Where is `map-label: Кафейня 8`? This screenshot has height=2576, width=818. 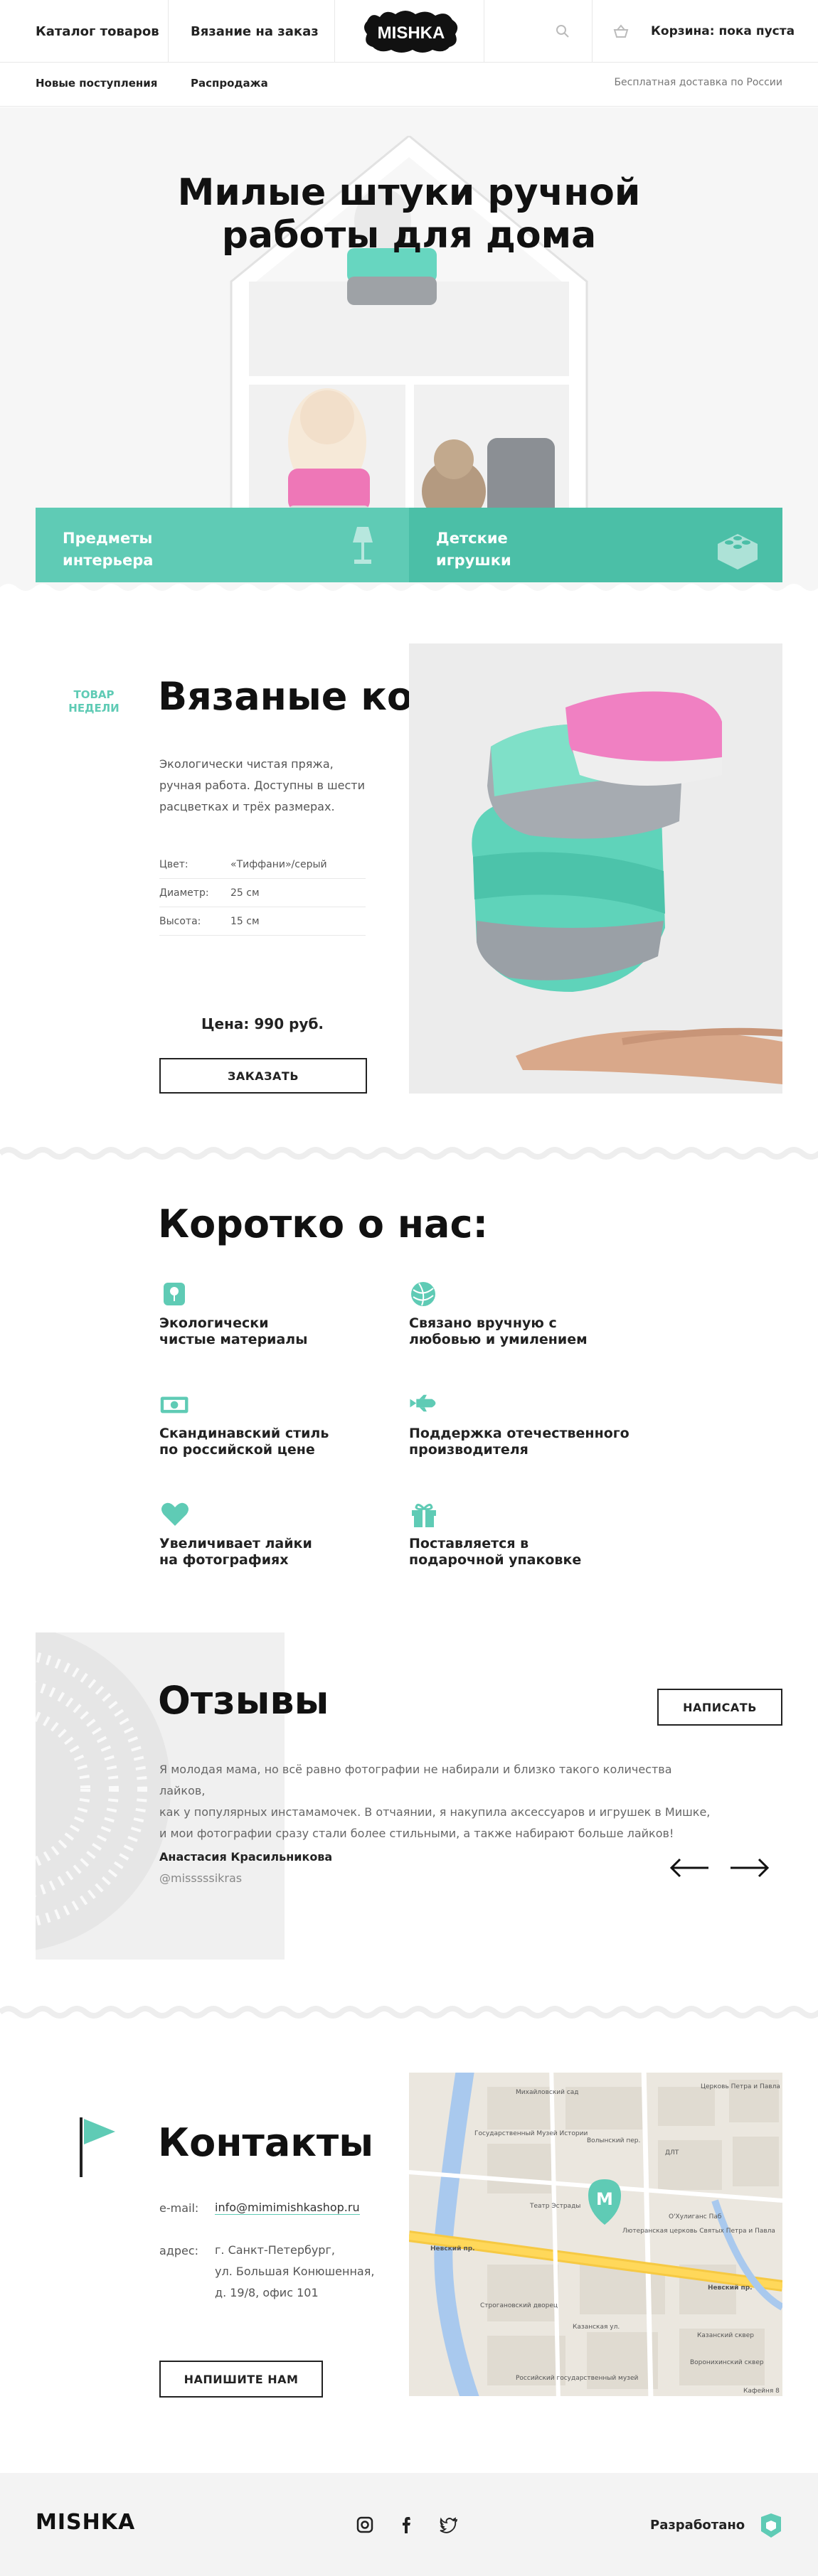
map-label: Кафейня 8 is located at coordinates (761, 2391).